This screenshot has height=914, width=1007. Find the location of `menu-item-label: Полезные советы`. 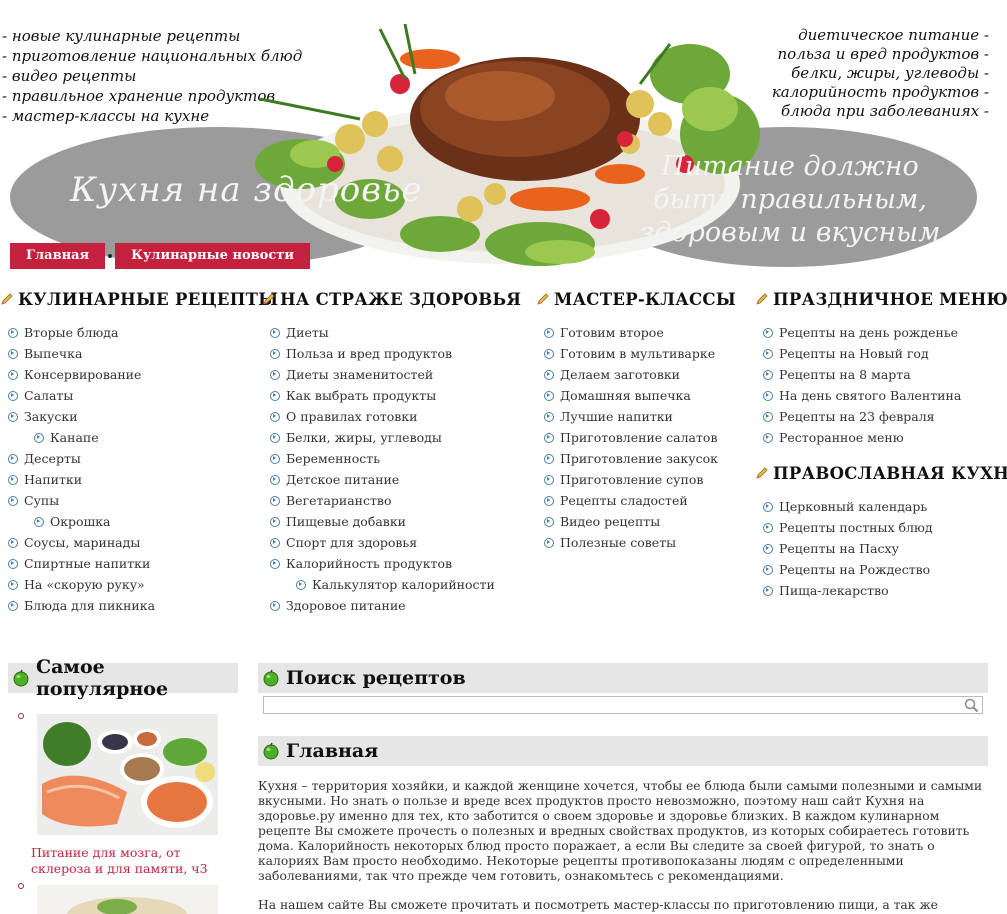

menu-item-label: Полезные советы is located at coordinates (618, 542).